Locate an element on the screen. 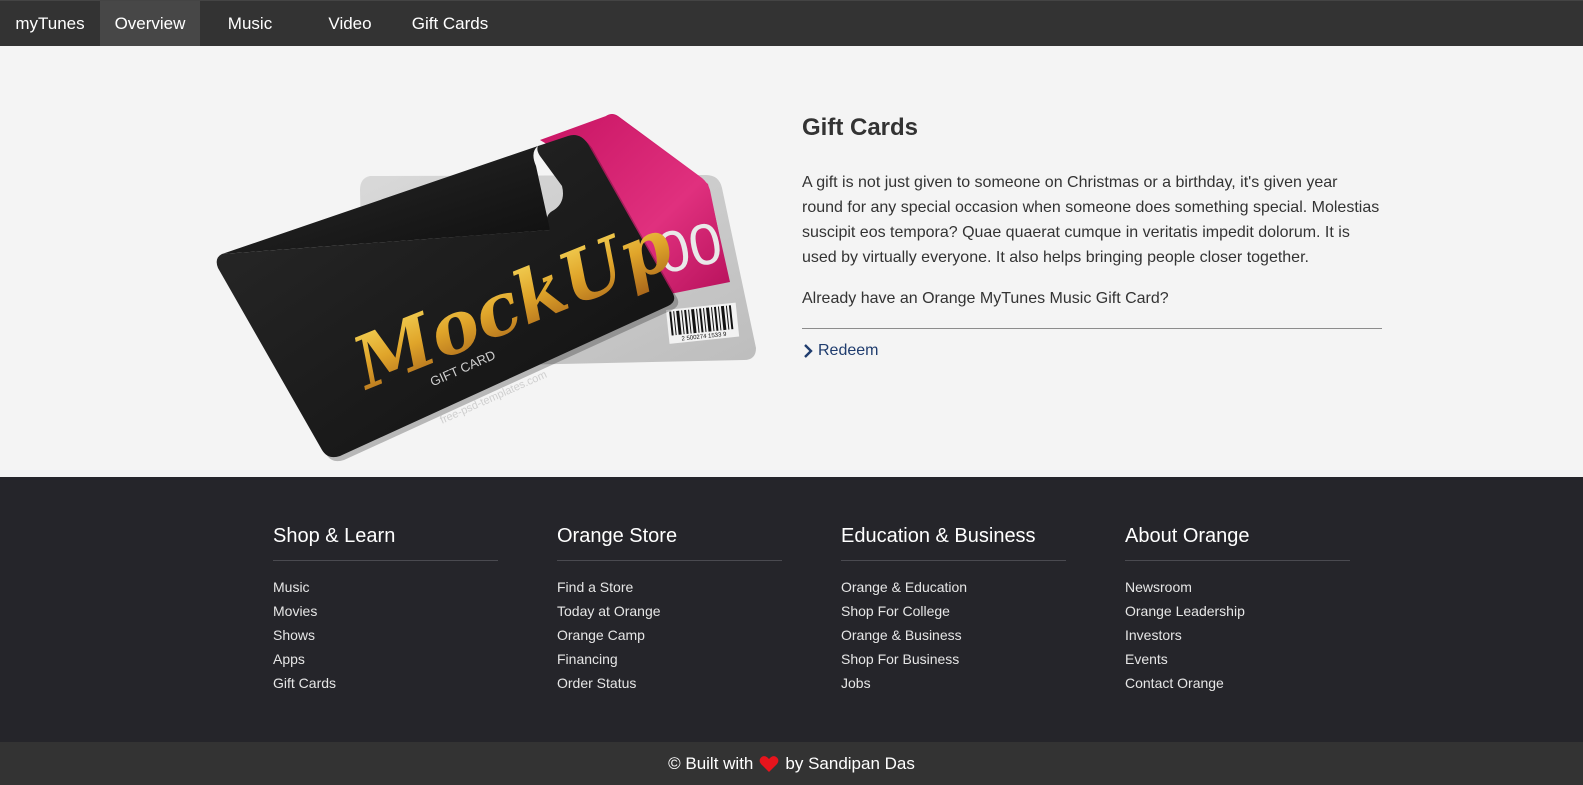  content-divider is located at coordinates (1092, 328).